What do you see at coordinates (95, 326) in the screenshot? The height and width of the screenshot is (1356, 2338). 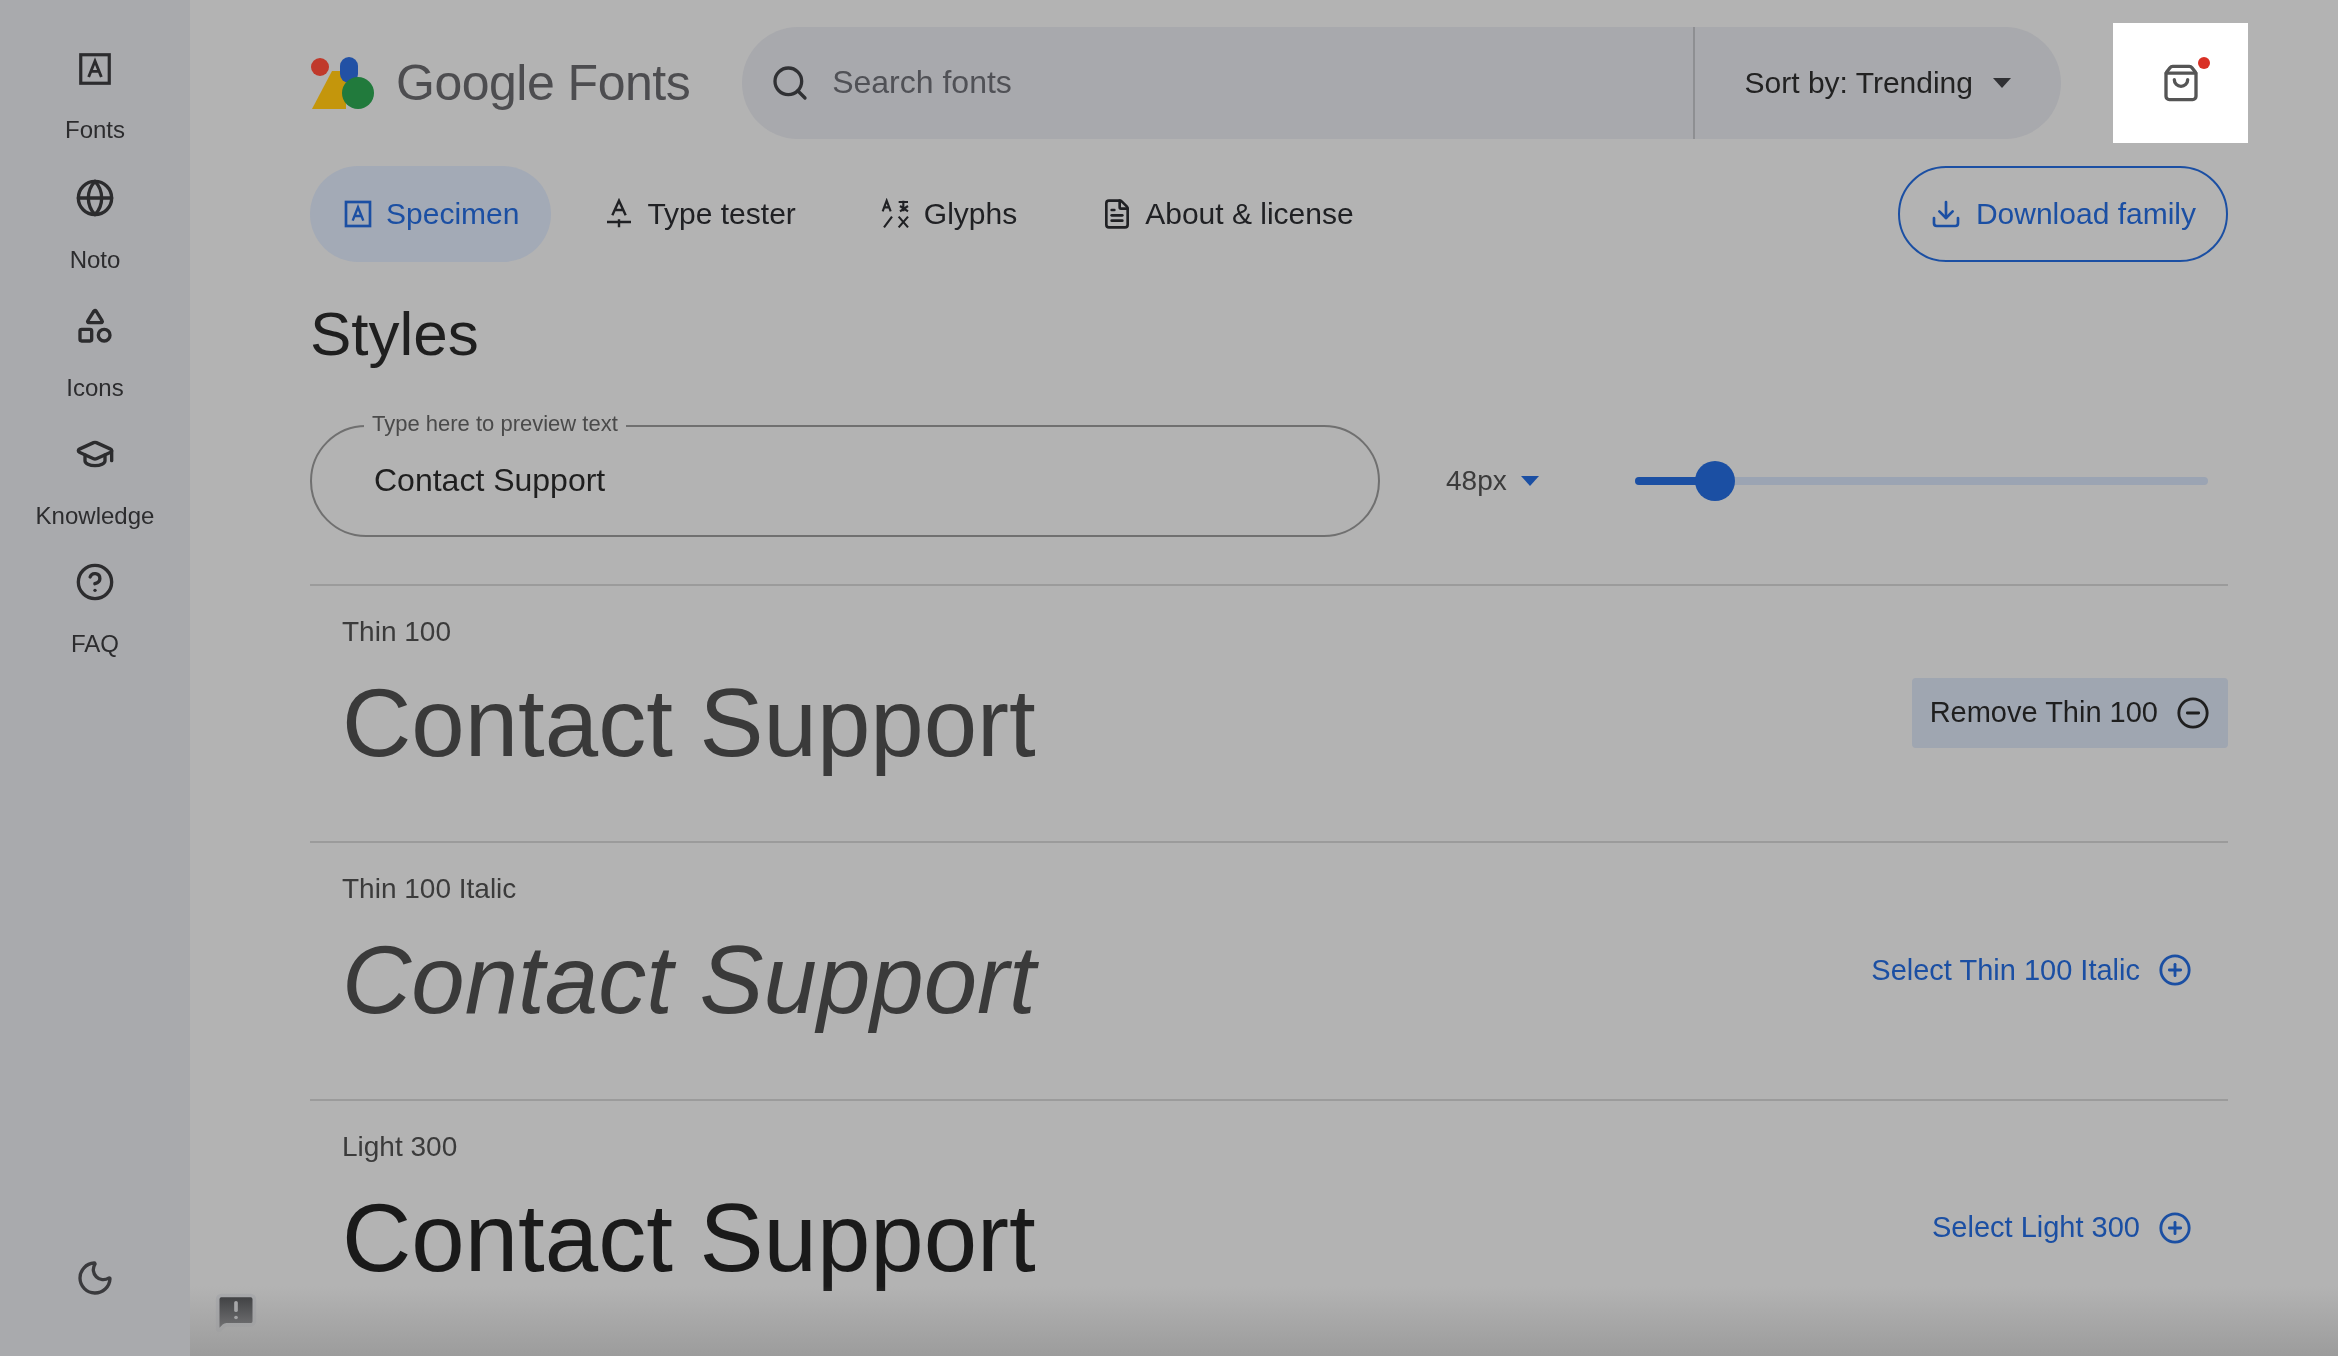 I see `shapes-icon` at bounding box center [95, 326].